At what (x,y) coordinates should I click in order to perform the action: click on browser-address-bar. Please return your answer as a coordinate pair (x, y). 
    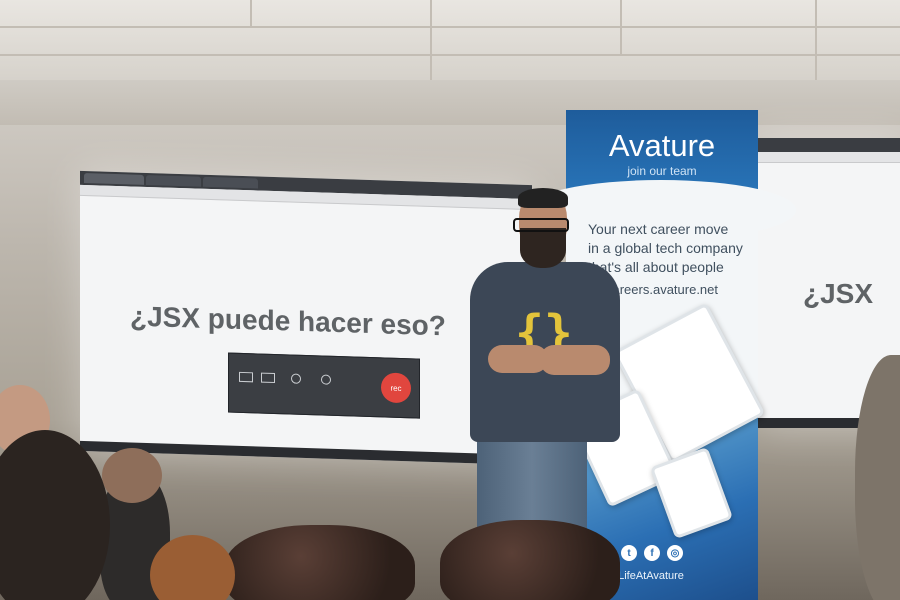
    Looking at the image, I should click on (827, 157).